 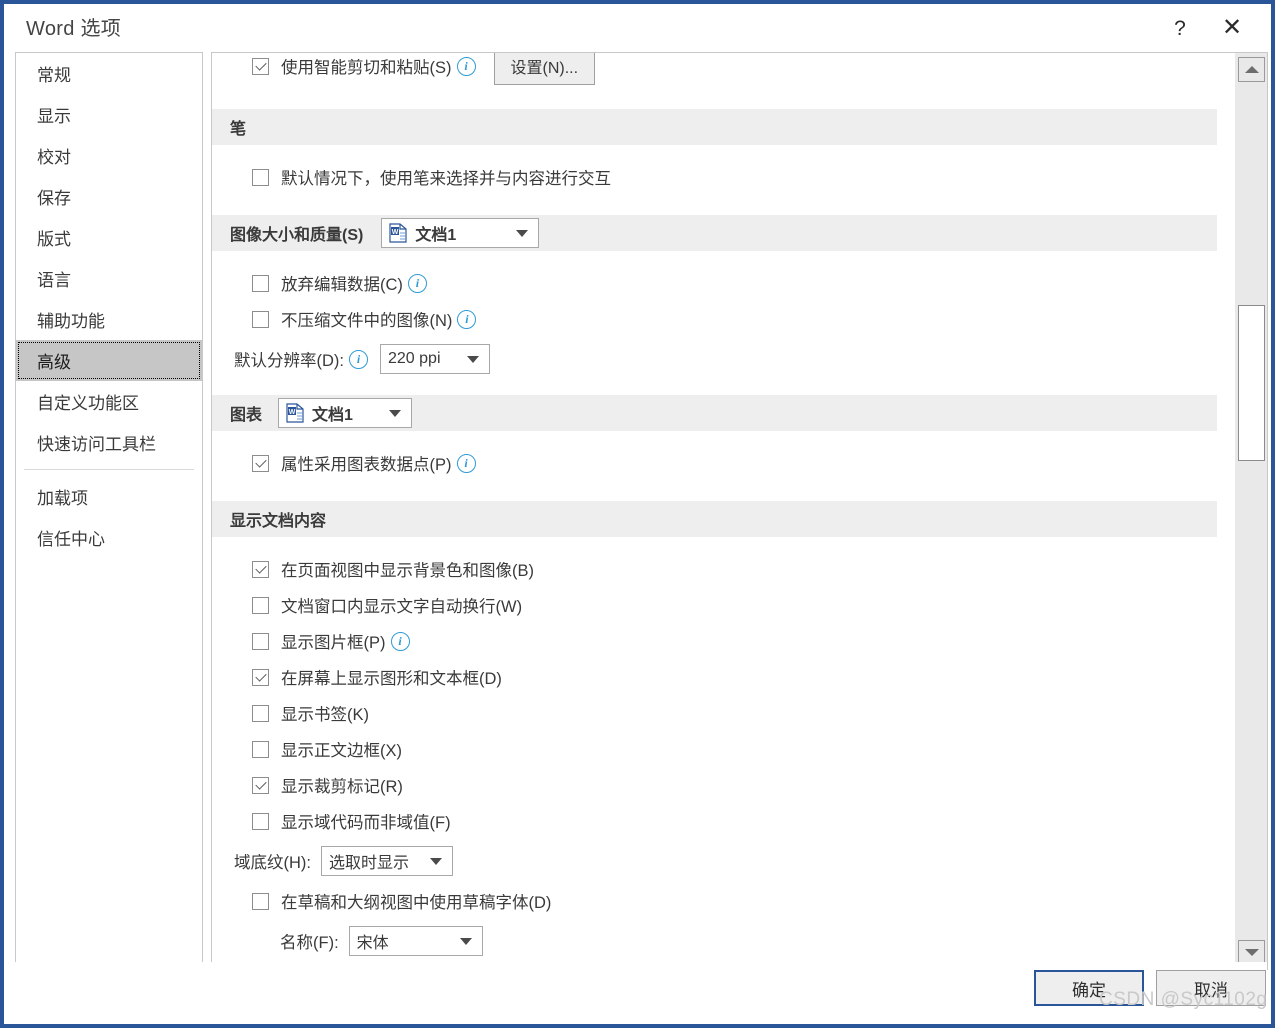 I want to click on use-draft-font-checkbox, so click(x=260, y=901).